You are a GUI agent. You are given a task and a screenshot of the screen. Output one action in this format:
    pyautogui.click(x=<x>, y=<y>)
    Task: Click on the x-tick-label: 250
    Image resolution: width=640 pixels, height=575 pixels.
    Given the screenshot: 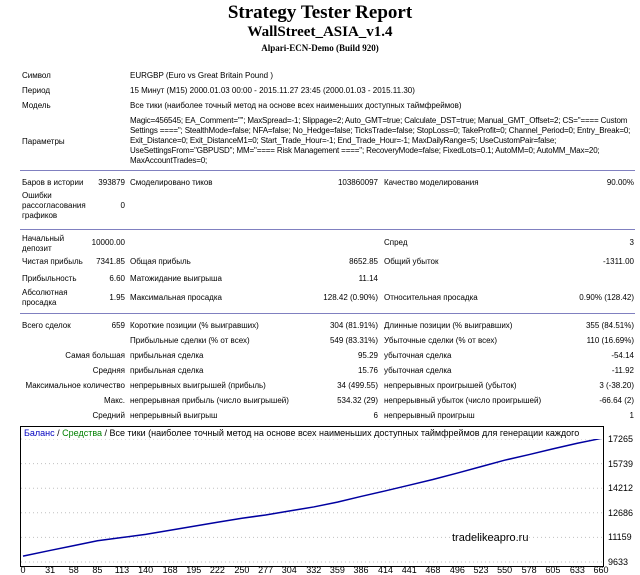 What is the action you would take?
    pyautogui.click(x=242, y=570)
    